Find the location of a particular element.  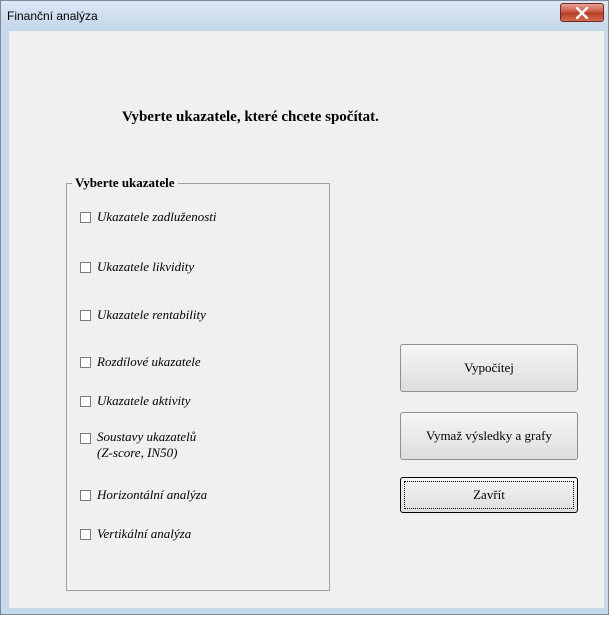

checkbox-label-profitability: Ukazatele rentability is located at coordinates (151, 315).